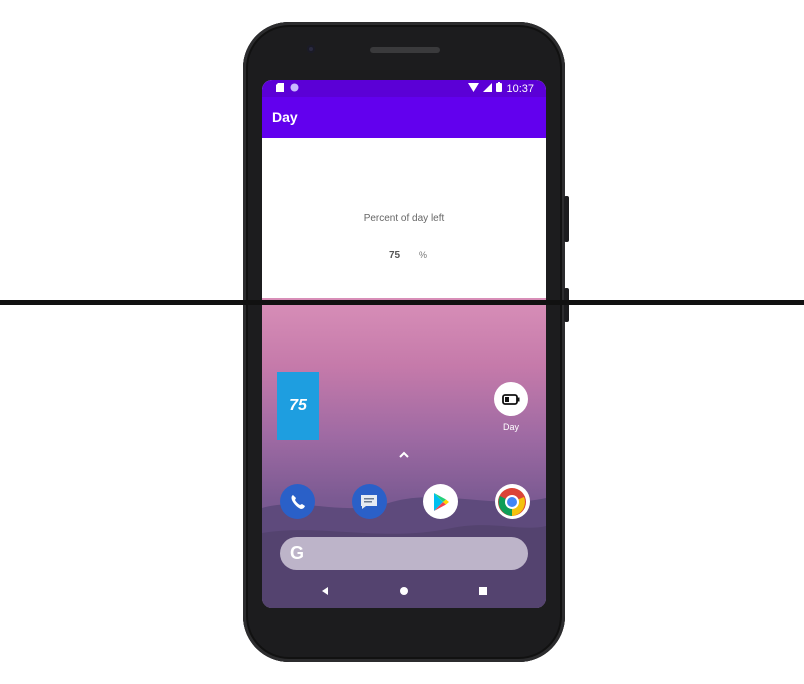  I want to click on phone-icon, so click(297, 501).